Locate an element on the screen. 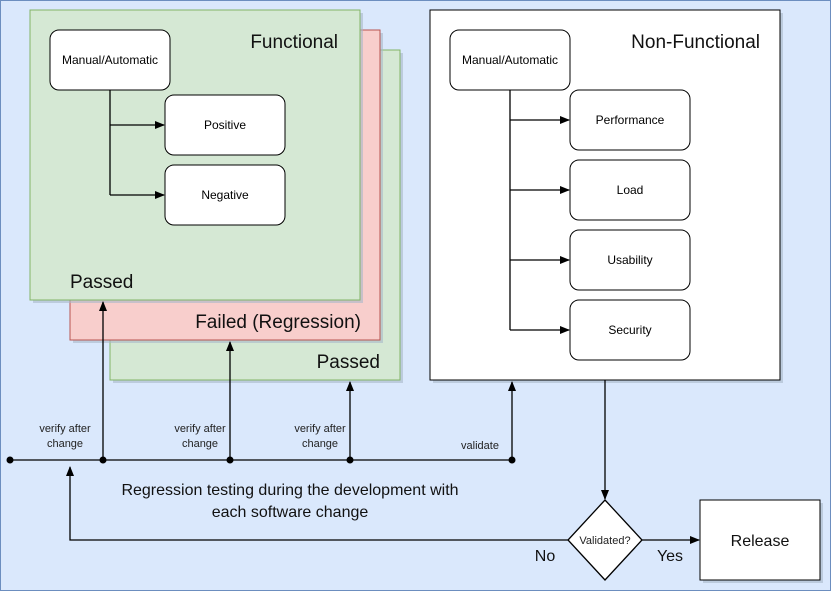 The height and width of the screenshot is (591, 831). nf-item-label: Security is located at coordinates (629, 330).